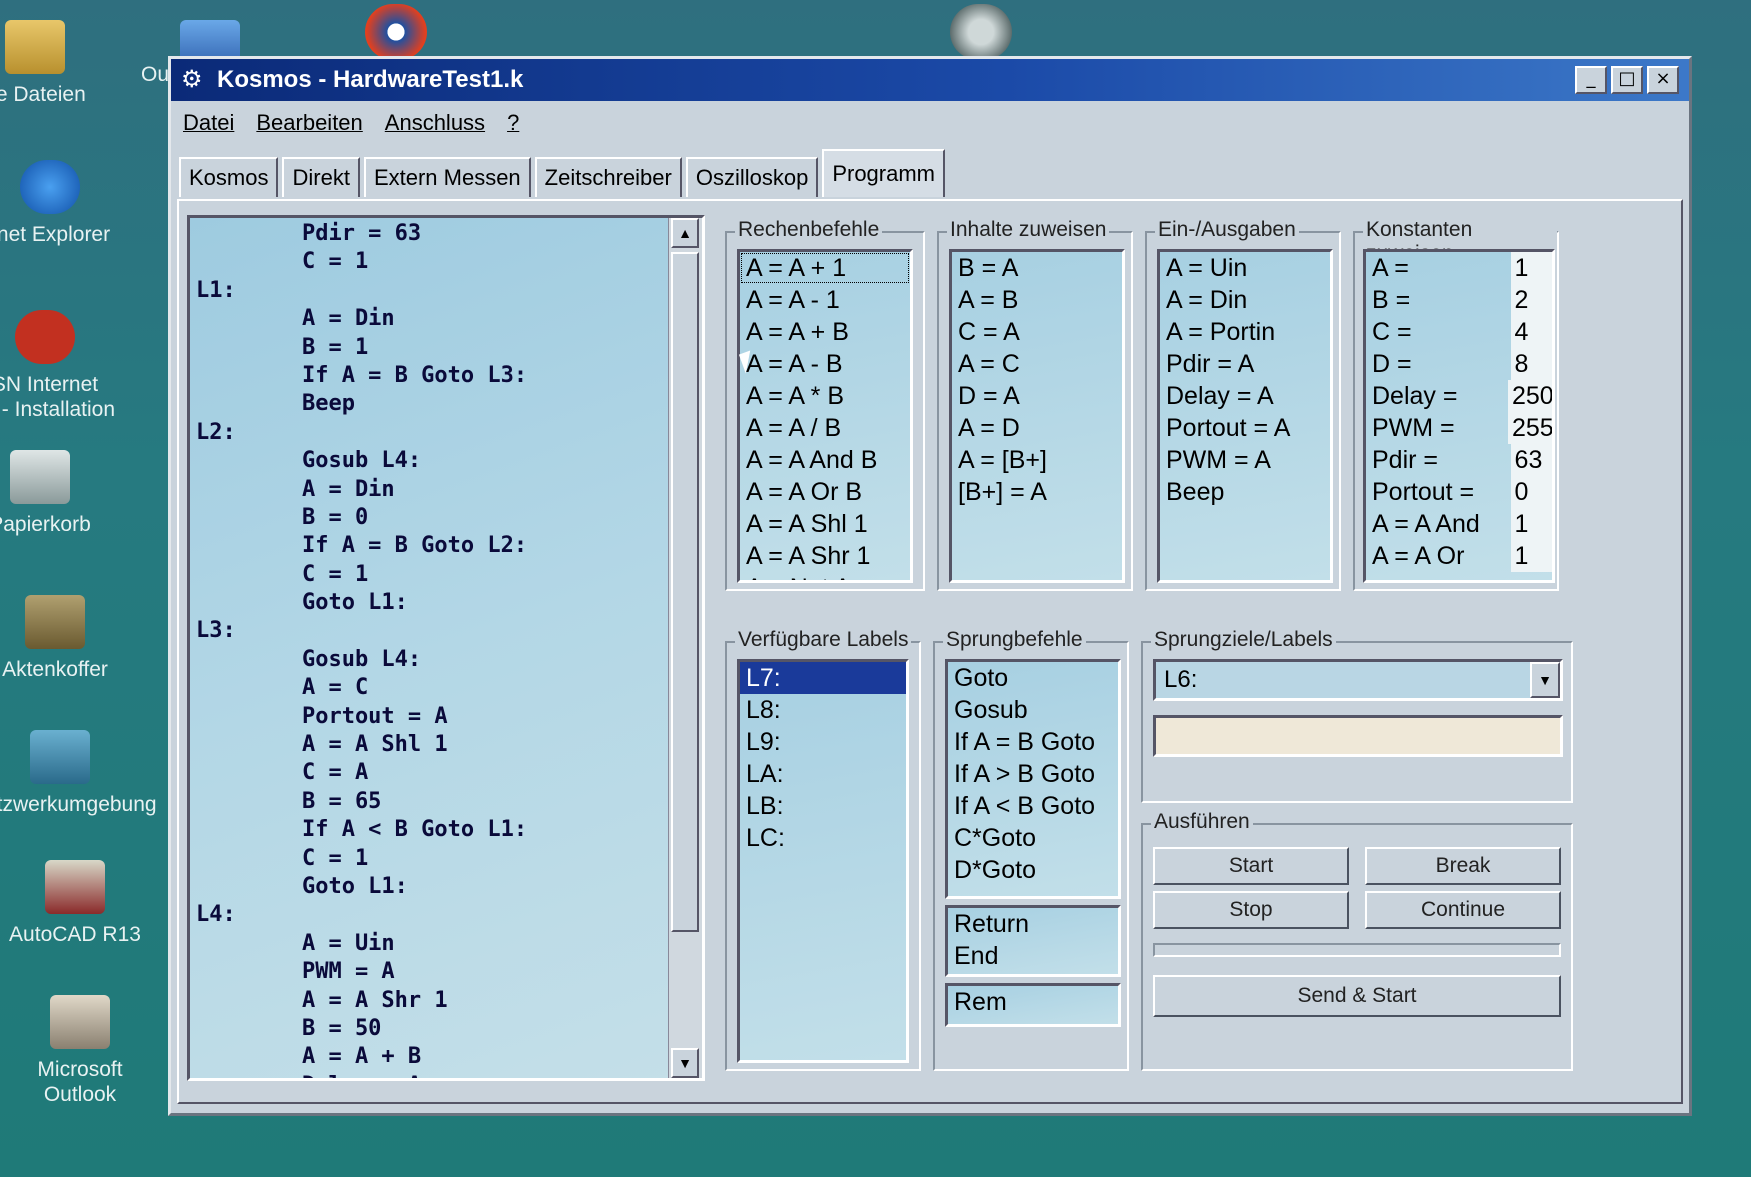 This screenshot has width=1751, height=1177. I want to click on list-item: Rem, so click(1033, 1002).